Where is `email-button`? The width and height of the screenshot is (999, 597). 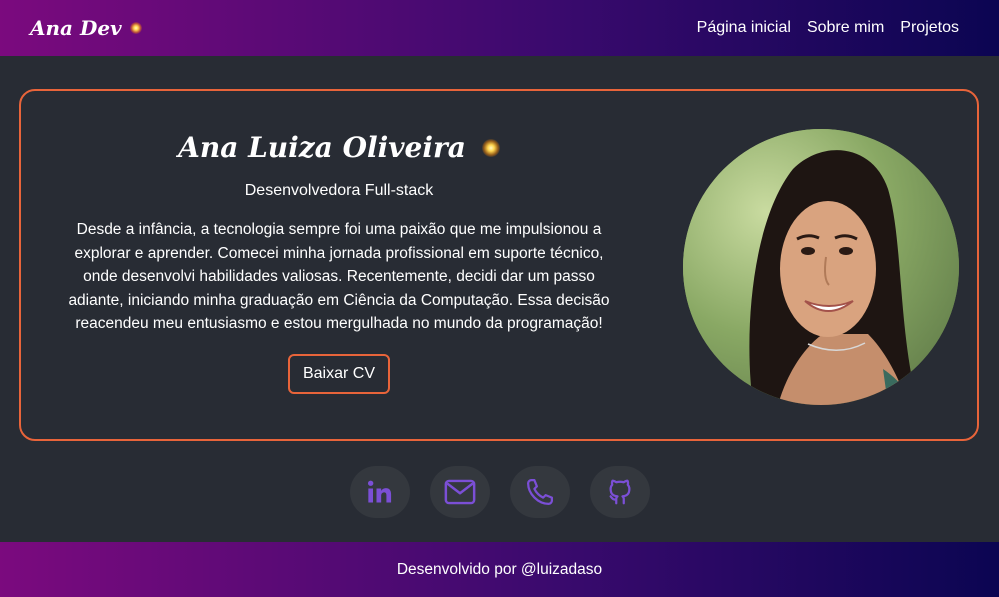 email-button is located at coordinates (459, 492).